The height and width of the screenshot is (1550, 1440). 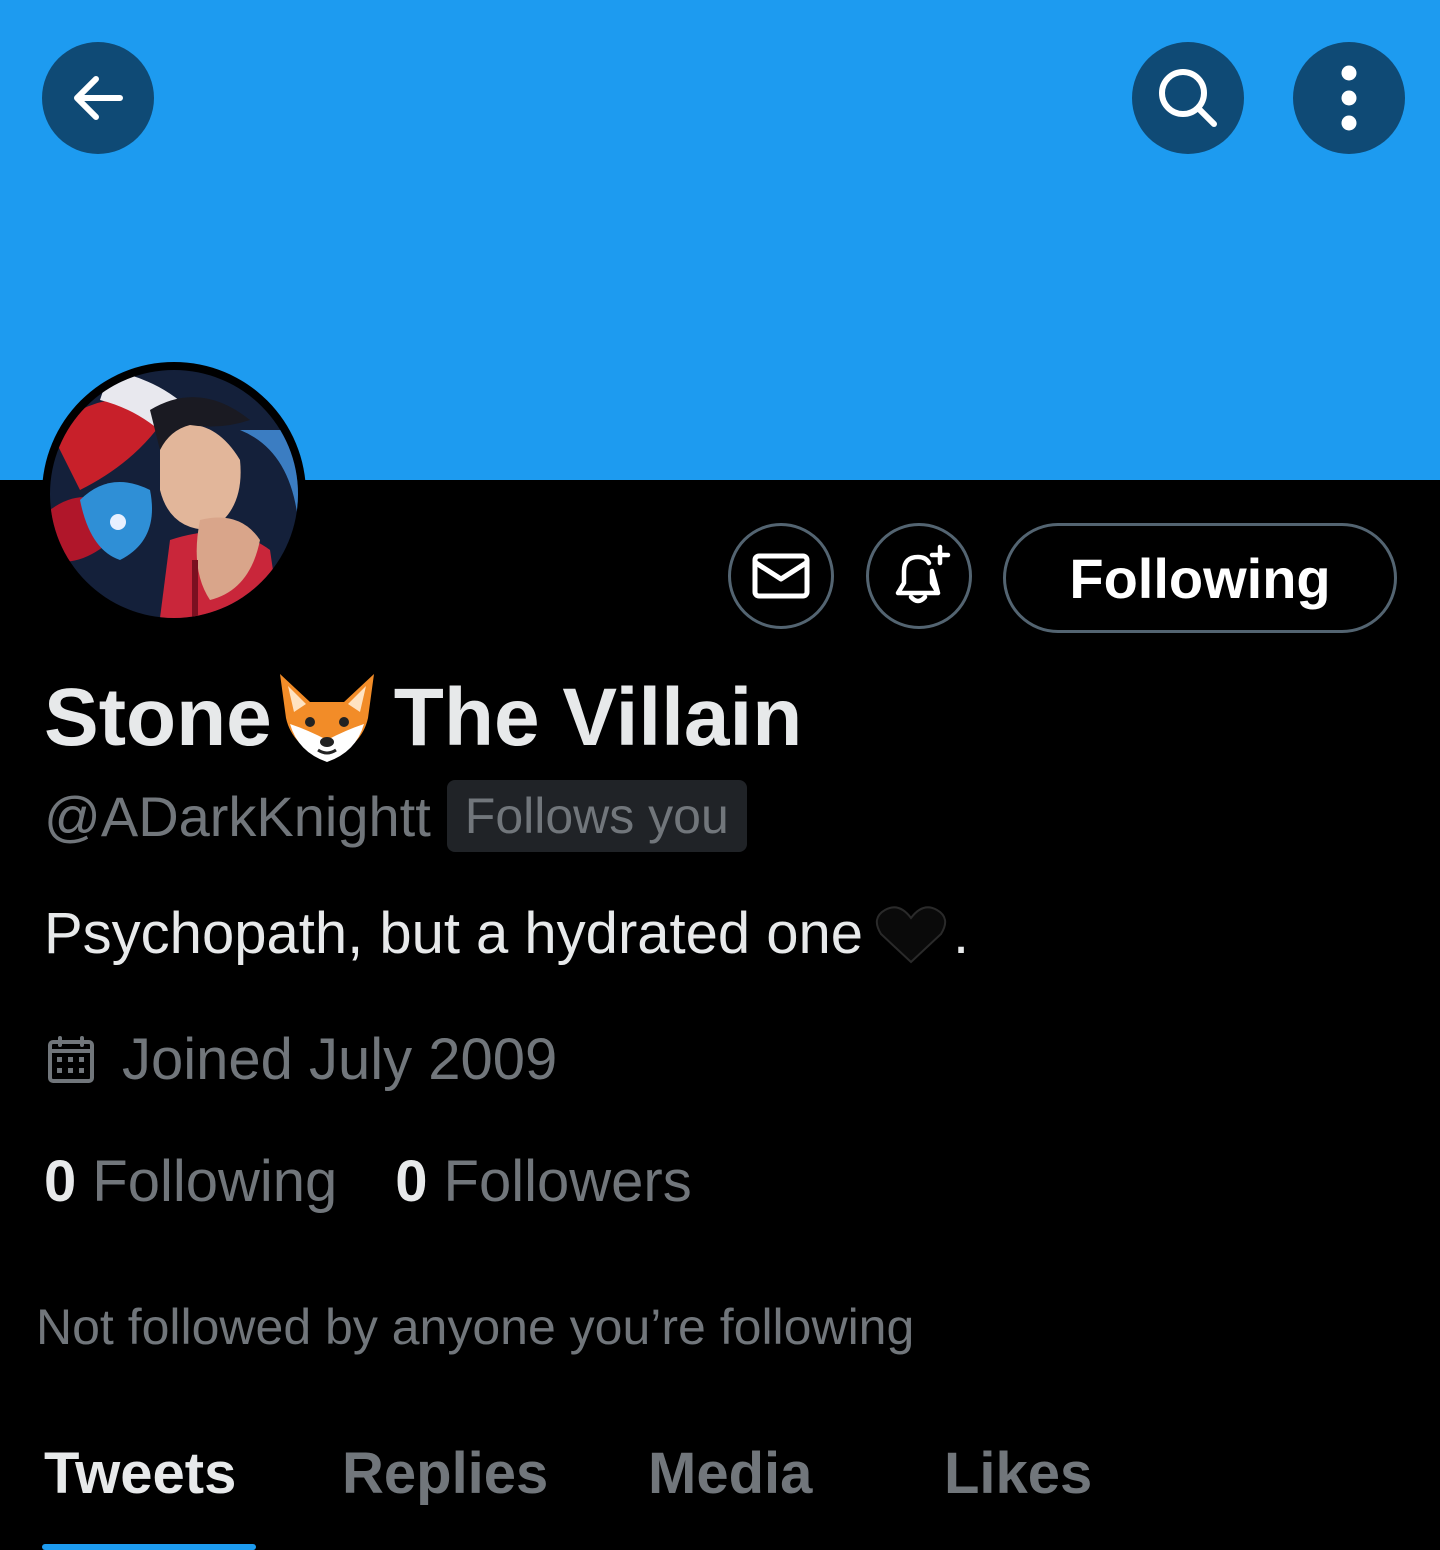 What do you see at coordinates (237, 816) in the screenshot?
I see `user-handle: @ADarkKnightt` at bounding box center [237, 816].